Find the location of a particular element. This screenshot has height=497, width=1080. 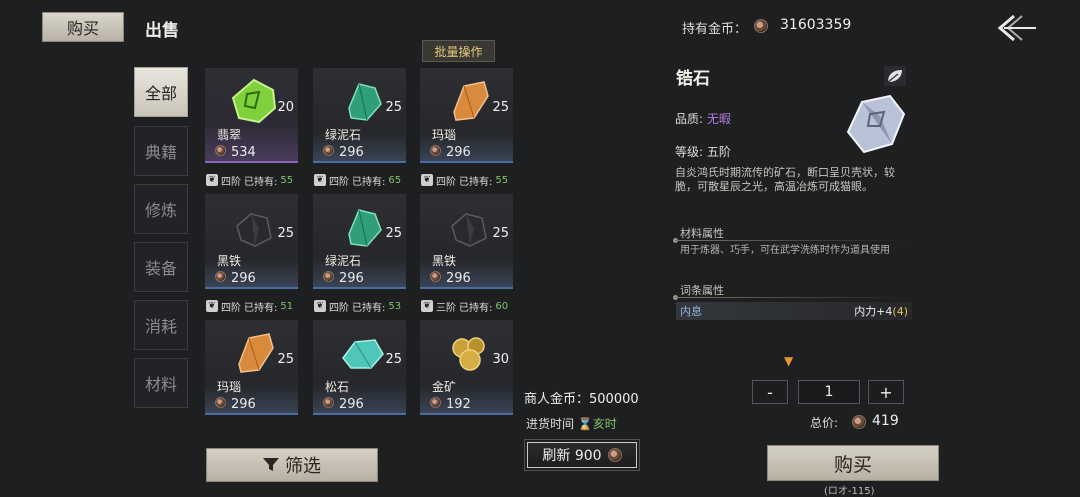

item-card: 20 翡翠 534 is located at coordinates (251, 115).